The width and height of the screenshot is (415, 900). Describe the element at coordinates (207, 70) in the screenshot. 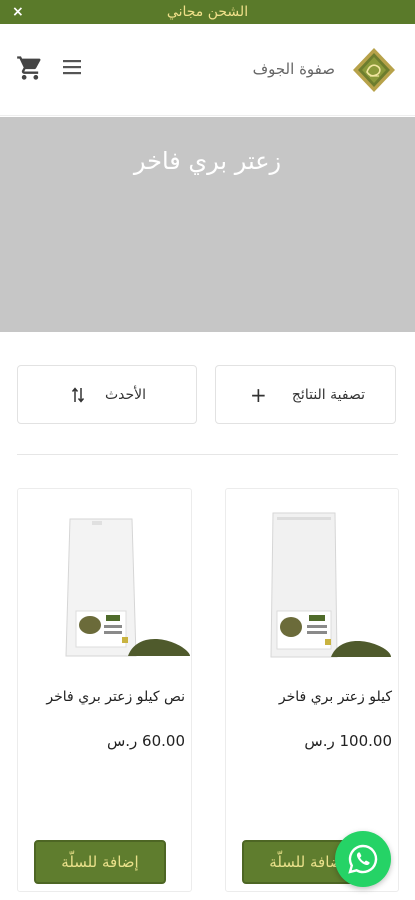

I see `header: صفوة الجوف` at that location.